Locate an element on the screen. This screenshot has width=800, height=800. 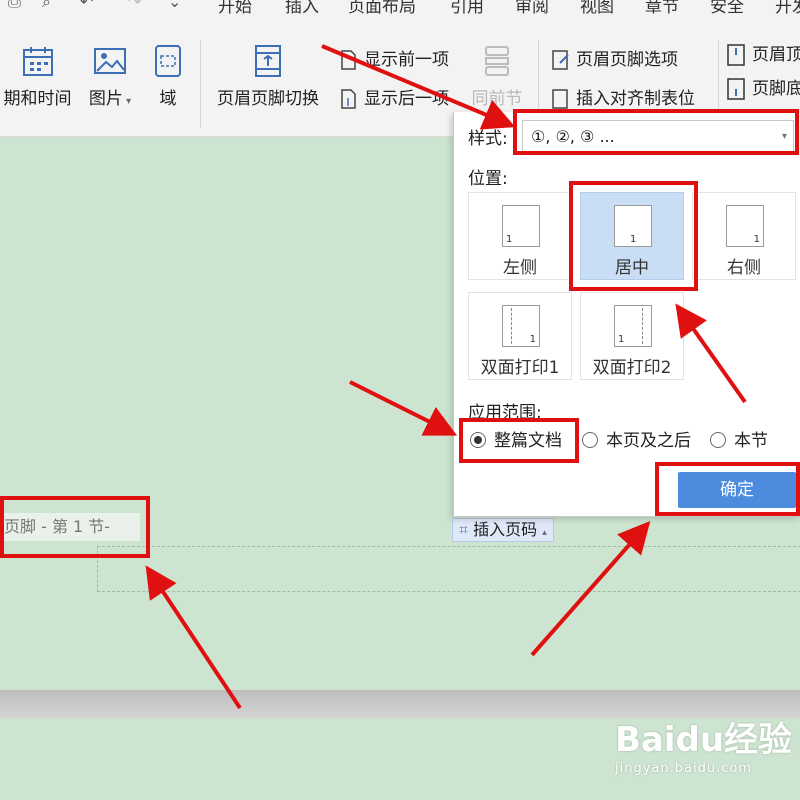
align-tab-icon is located at coordinates (560, 99).